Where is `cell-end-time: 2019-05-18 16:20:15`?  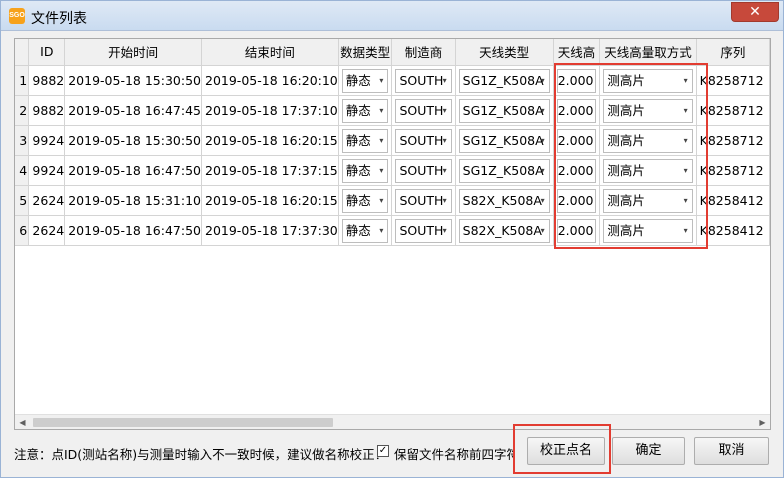 cell-end-time: 2019-05-18 16:20:15 is located at coordinates (271, 200).